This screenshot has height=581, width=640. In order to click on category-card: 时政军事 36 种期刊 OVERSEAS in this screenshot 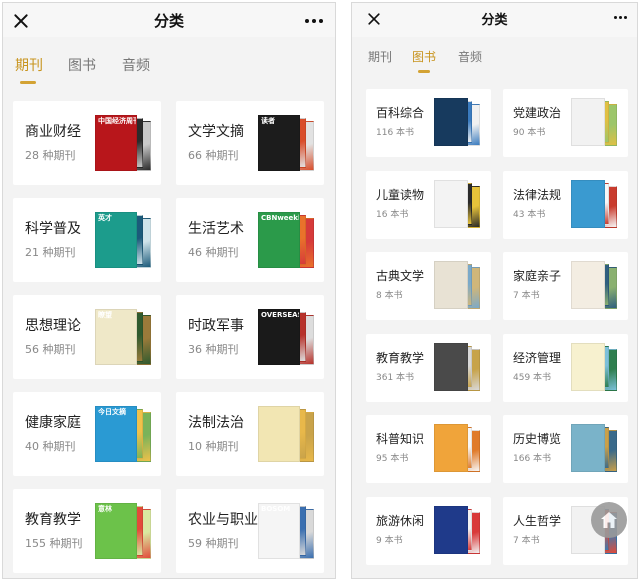, I will do `click(250, 337)`.